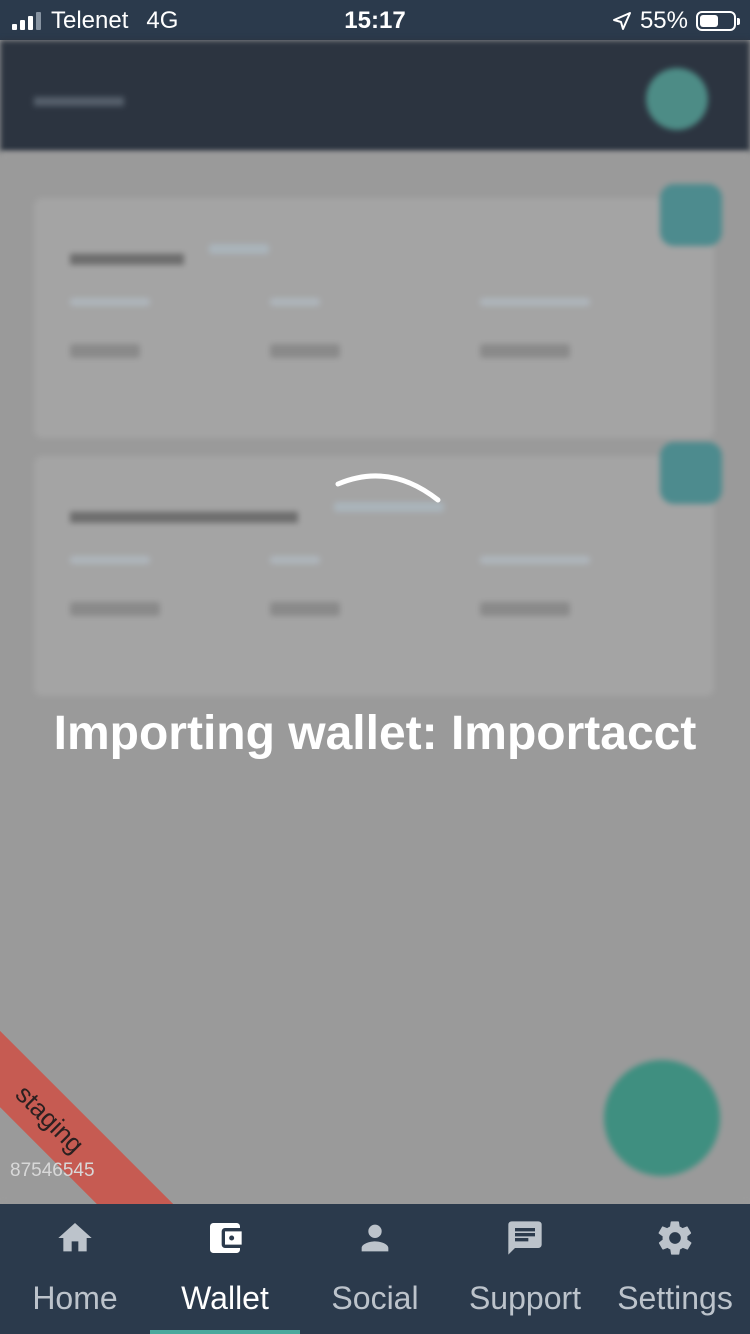 The image size is (750, 1334). What do you see at coordinates (677, 99) in the screenshot?
I see `avatar` at bounding box center [677, 99].